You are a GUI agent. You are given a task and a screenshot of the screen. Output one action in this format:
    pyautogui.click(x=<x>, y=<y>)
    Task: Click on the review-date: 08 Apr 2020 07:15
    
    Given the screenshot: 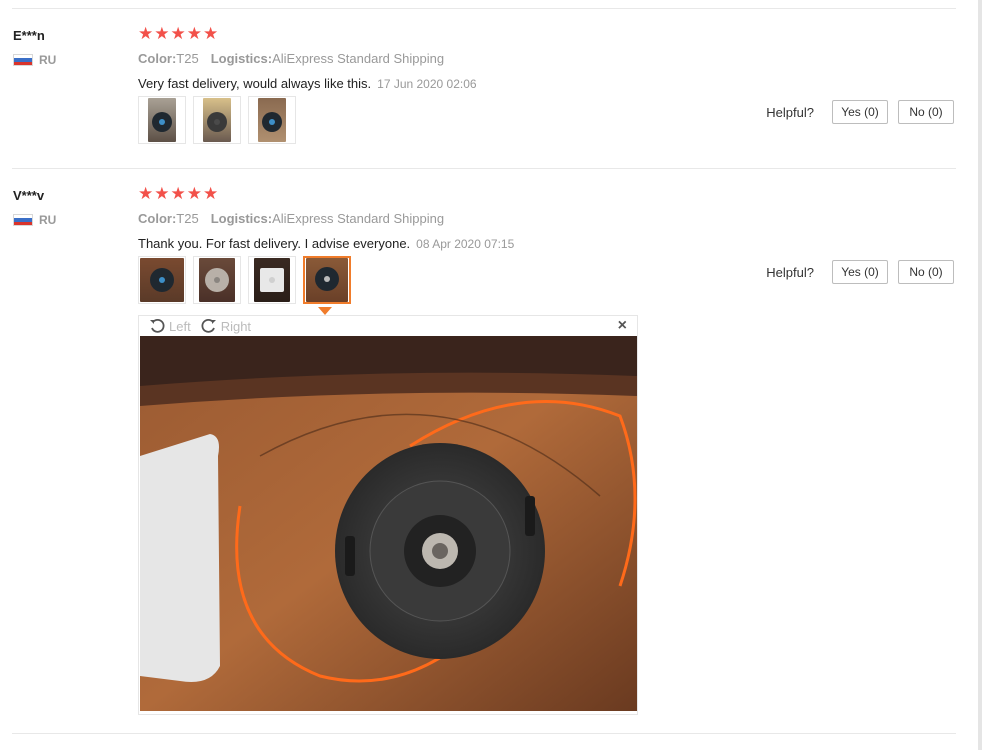 What is the action you would take?
    pyautogui.click(x=465, y=244)
    